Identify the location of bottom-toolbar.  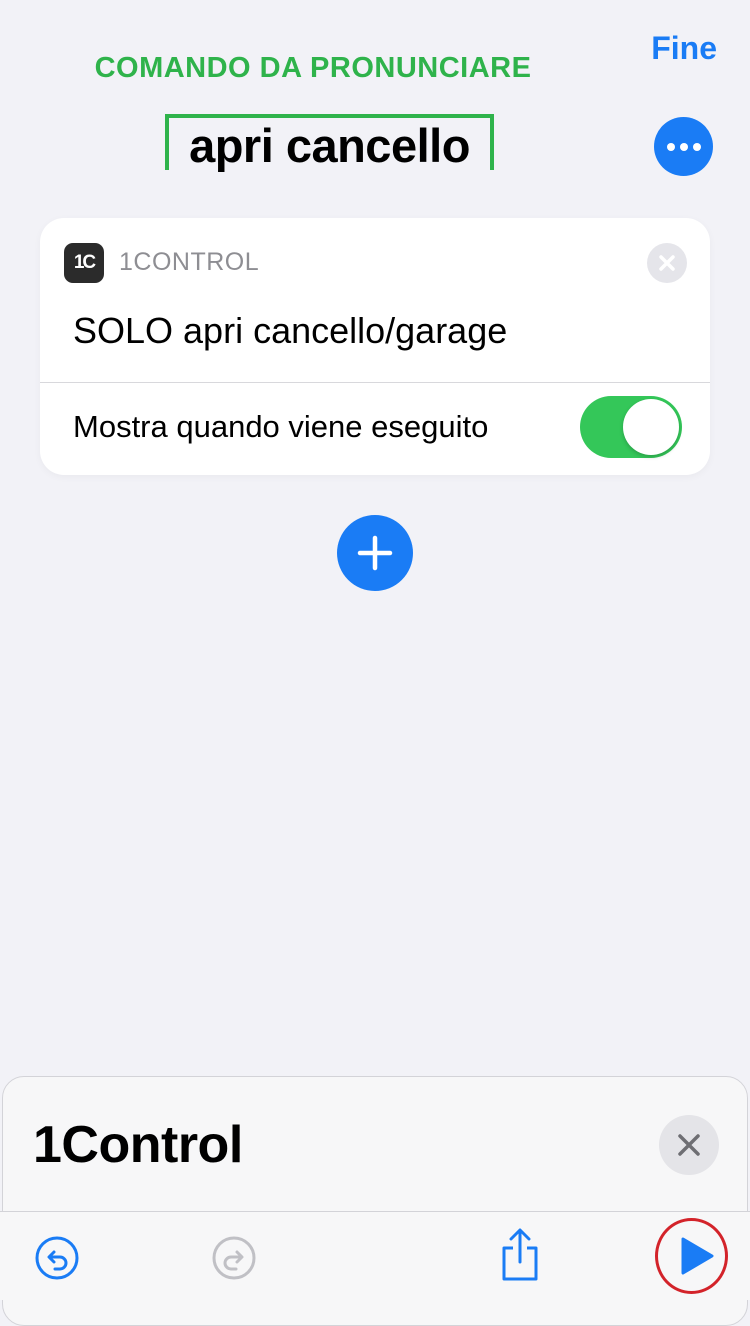
(375, 1255).